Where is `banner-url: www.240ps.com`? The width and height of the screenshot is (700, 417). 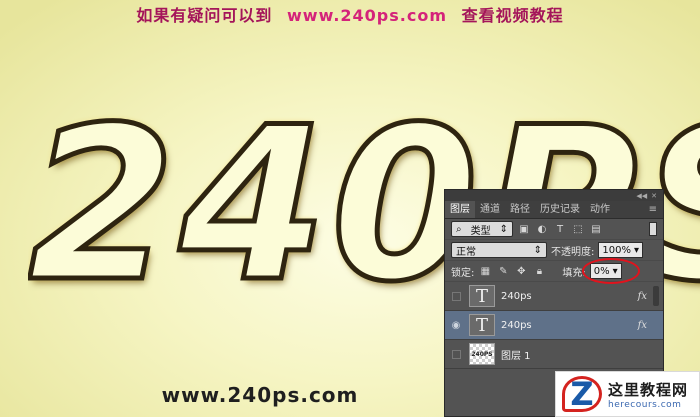
banner-url: www.240ps.com is located at coordinates (367, 15).